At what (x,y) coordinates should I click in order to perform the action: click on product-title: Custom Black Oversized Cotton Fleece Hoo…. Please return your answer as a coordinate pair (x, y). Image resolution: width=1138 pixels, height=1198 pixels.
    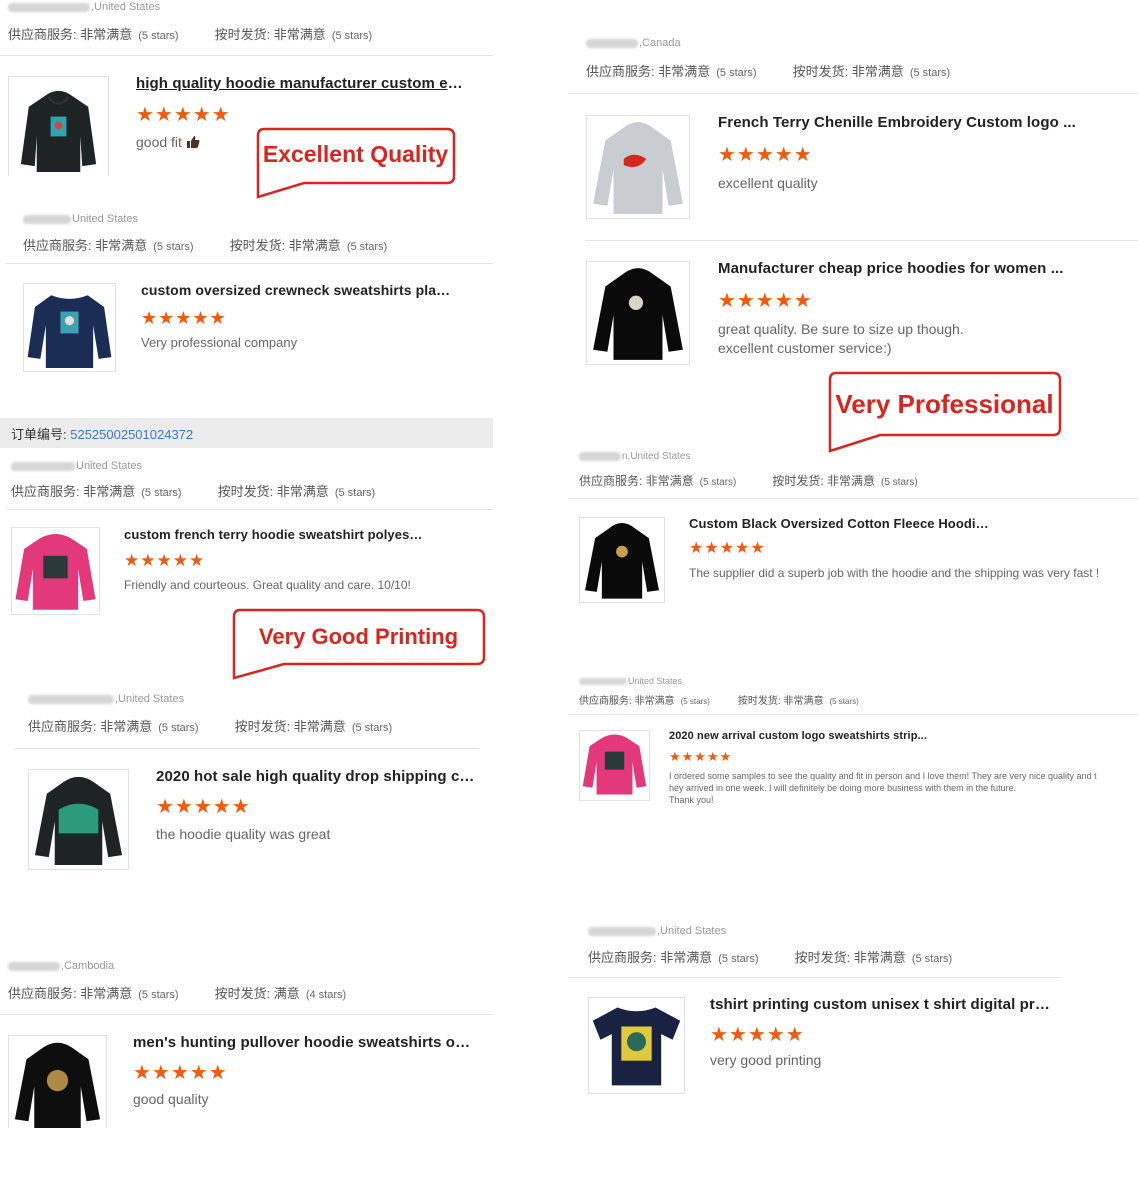
    Looking at the image, I should click on (839, 523).